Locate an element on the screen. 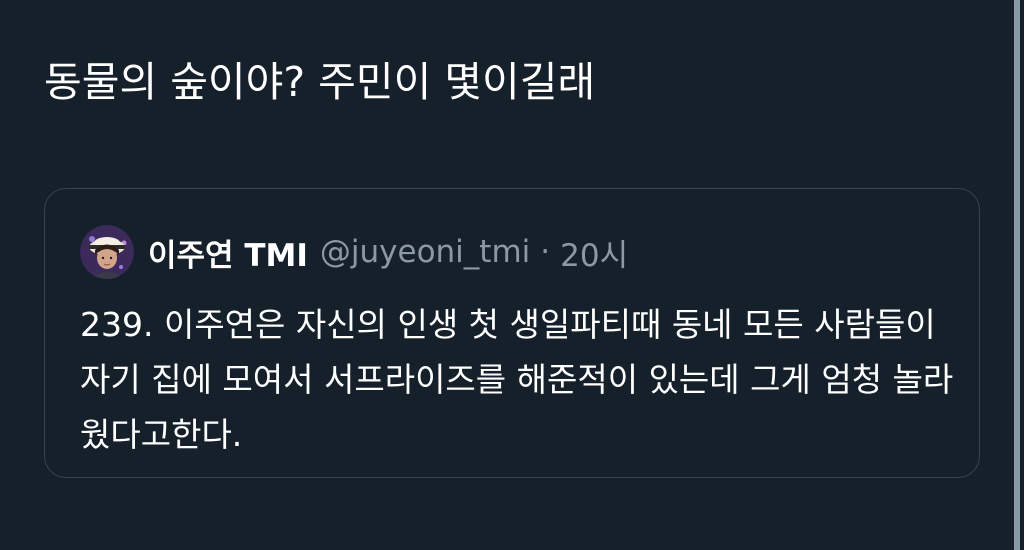  scrollbar is located at coordinates (1017, 275).